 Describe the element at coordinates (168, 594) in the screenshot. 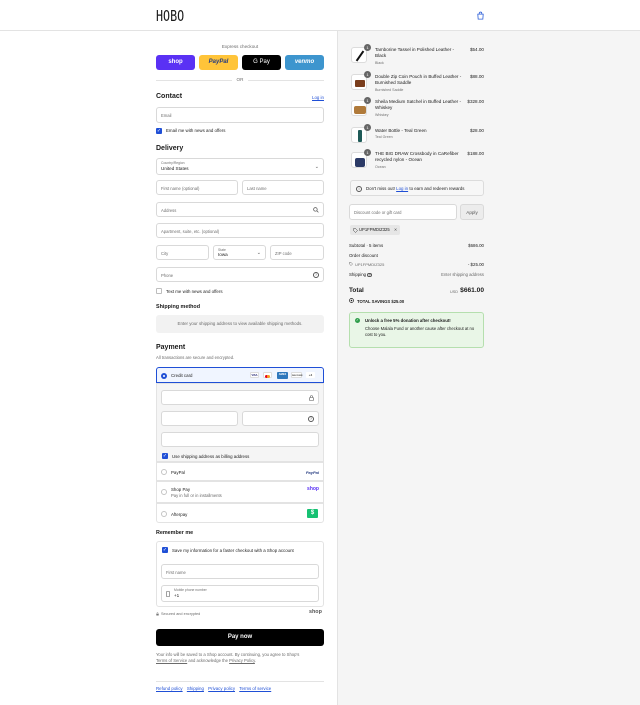

I see `mobile-phone-icon` at that location.